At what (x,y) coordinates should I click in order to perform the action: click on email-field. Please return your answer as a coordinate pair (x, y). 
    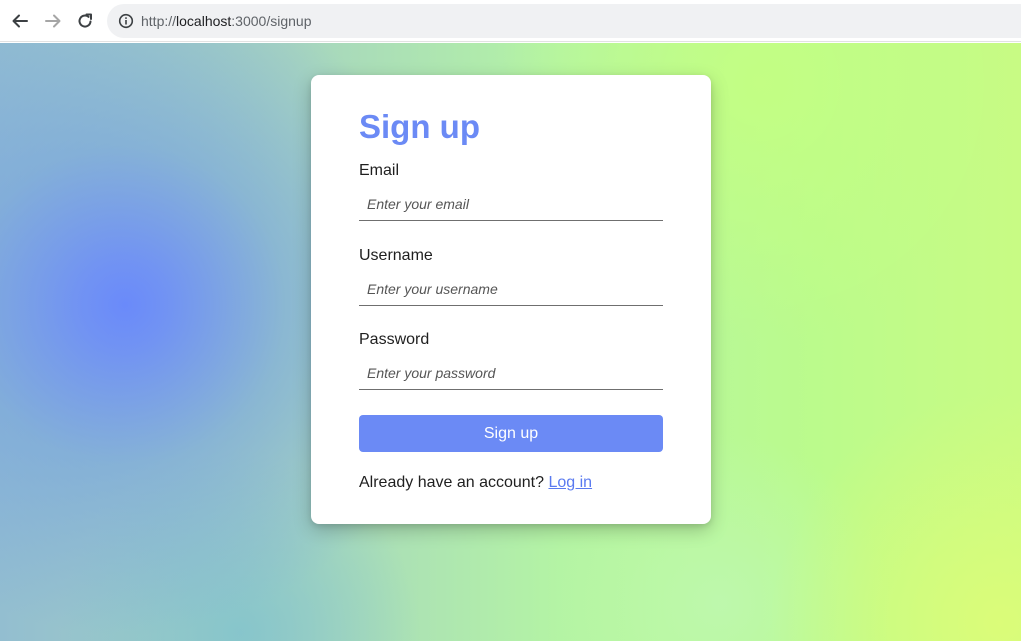
    Looking at the image, I should click on (511, 204).